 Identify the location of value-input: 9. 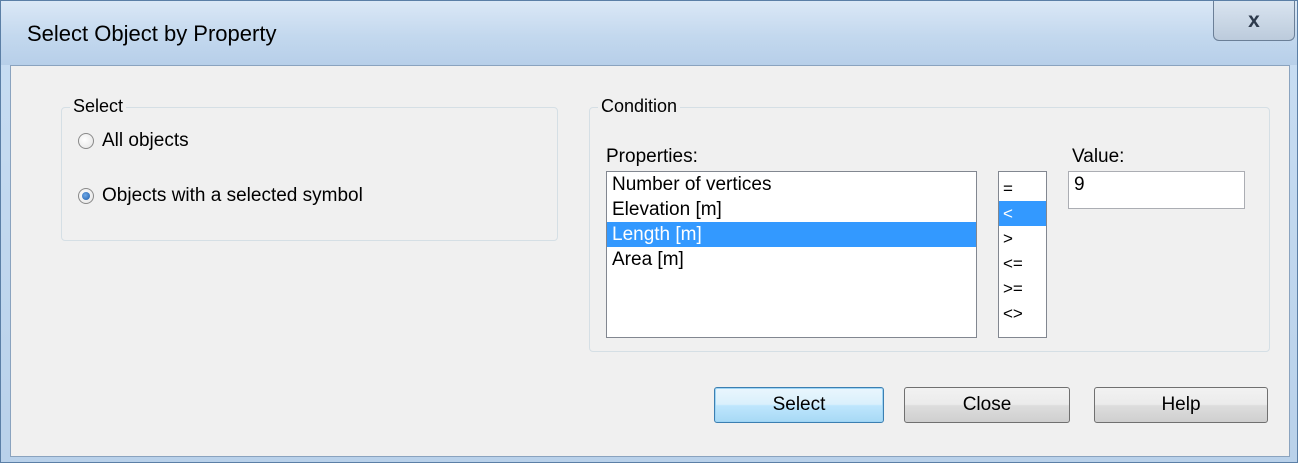
(1156, 190).